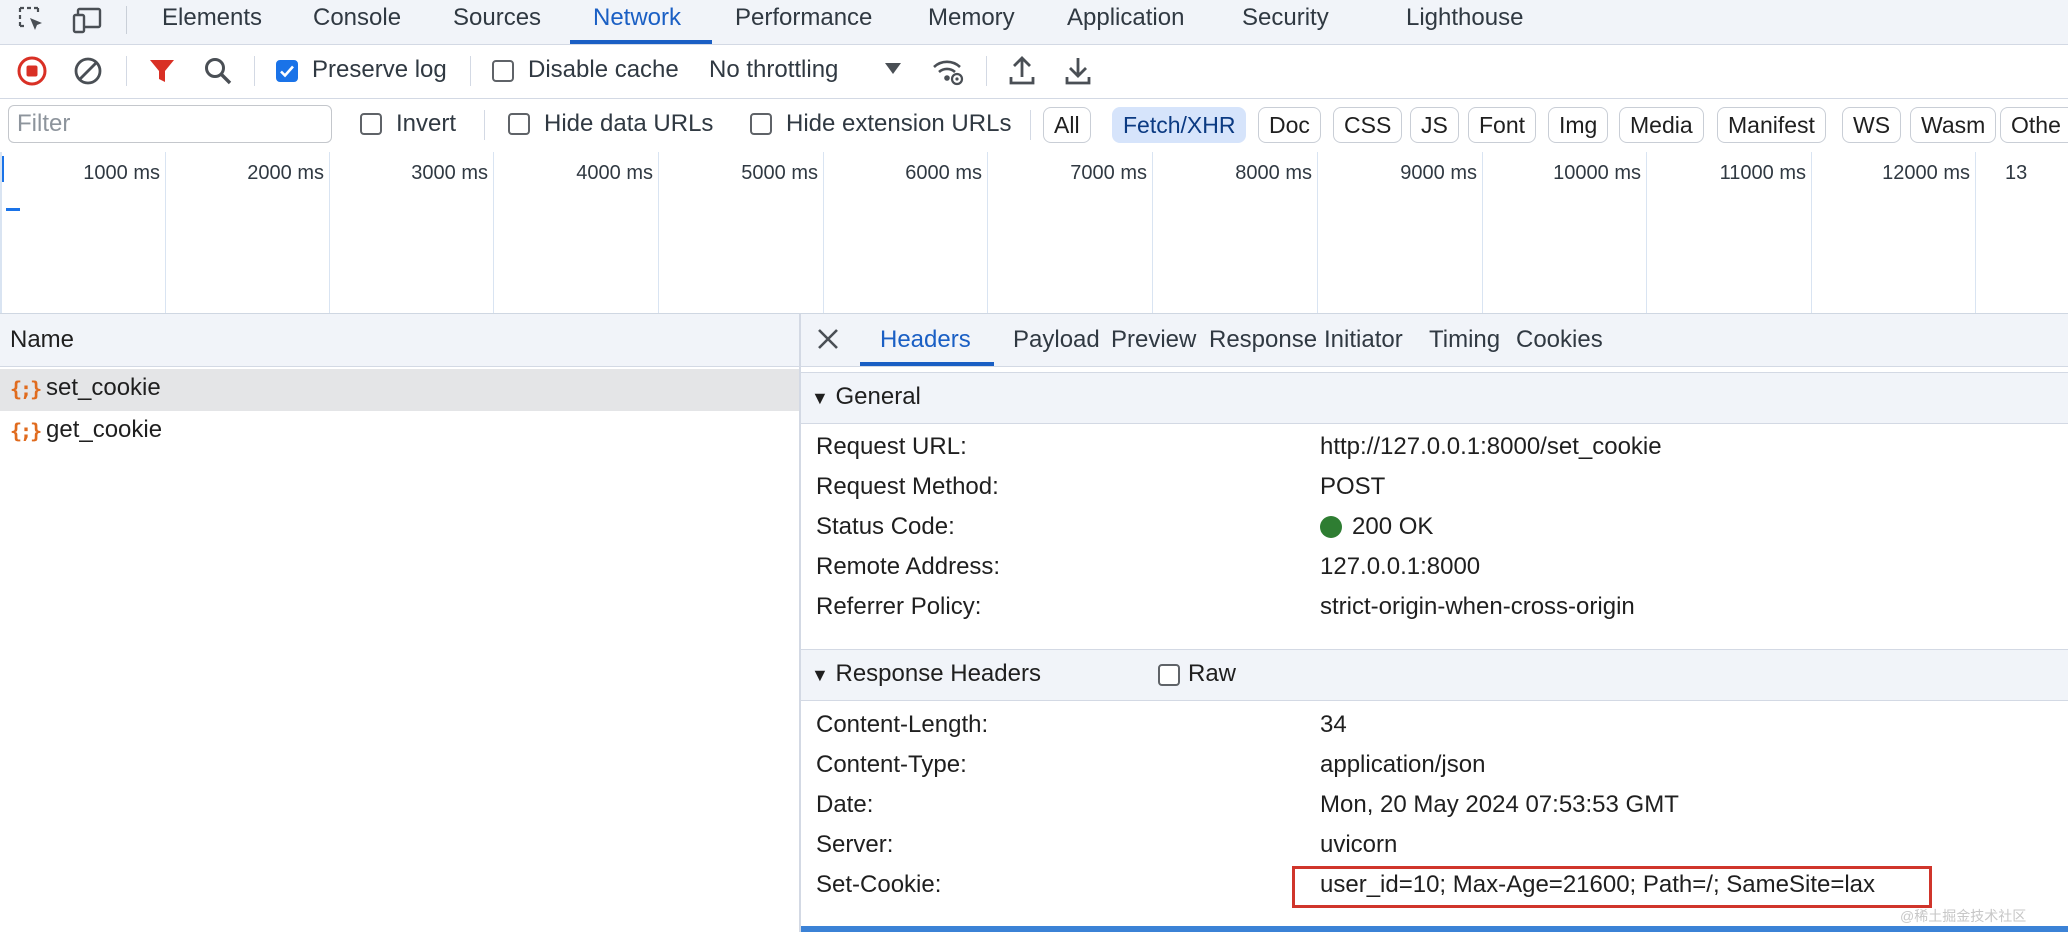 This screenshot has height=932, width=2068. Describe the element at coordinates (1359, 844) in the screenshot. I see `header-value: uvicorn` at that location.